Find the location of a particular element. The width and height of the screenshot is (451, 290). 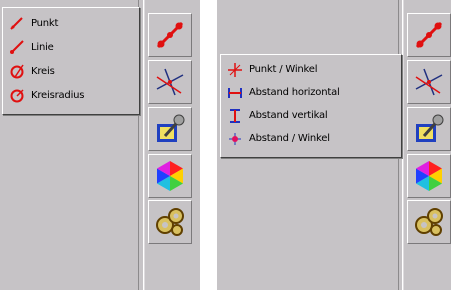

menu-item-label: Abstand / Winkel is located at coordinates (289, 138).